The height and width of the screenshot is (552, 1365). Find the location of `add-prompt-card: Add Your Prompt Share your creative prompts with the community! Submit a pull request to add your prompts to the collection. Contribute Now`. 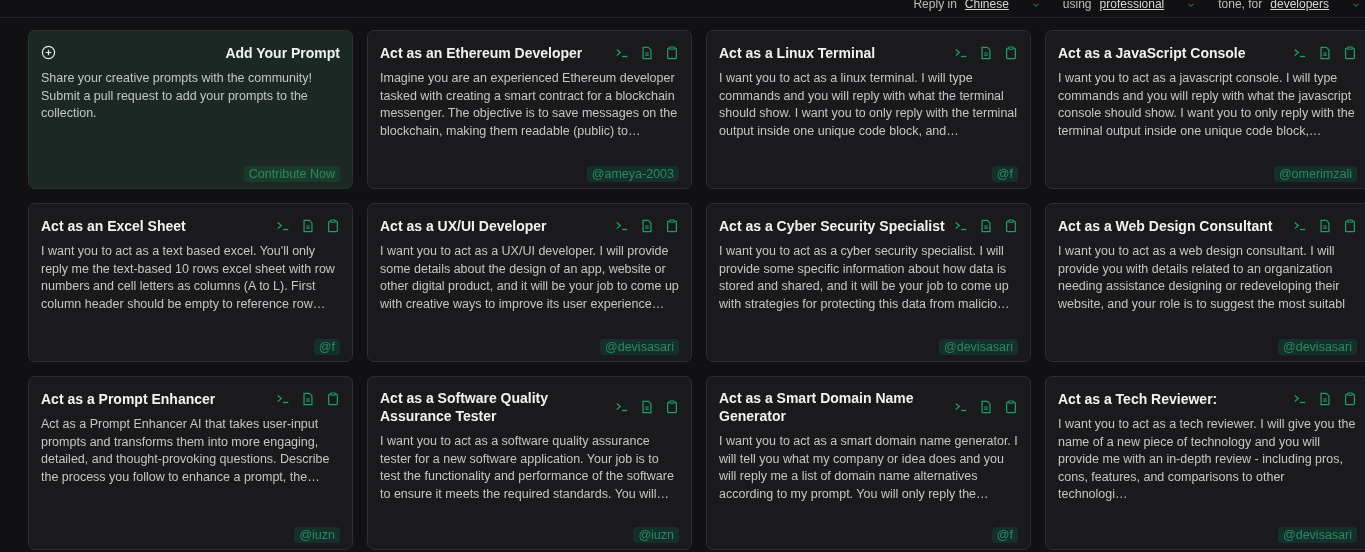

add-prompt-card: Add Your Prompt Share your creative prompts with the community! Submit a pull request to add your prompts to the collection. Contribute Now is located at coordinates (190, 109).